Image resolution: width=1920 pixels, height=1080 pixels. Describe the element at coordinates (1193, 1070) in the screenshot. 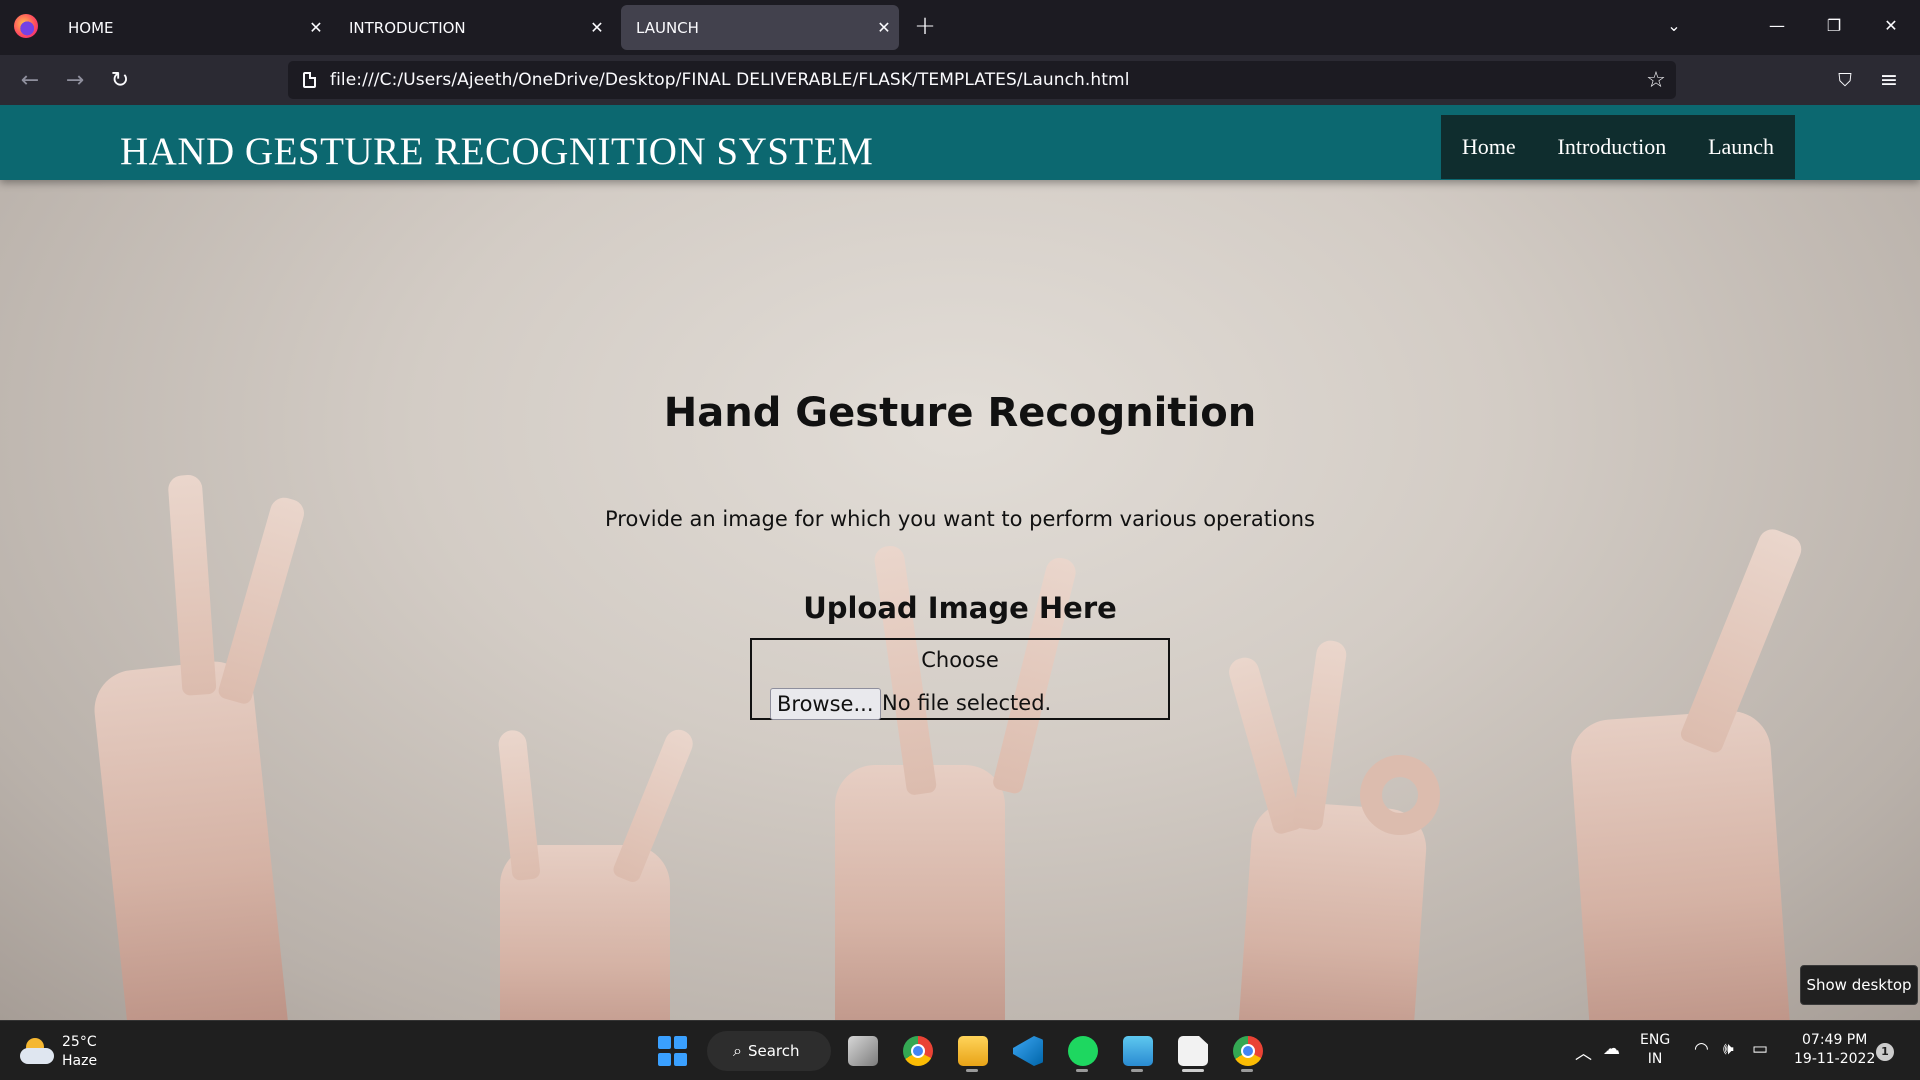

I see `active-indicator` at that location.